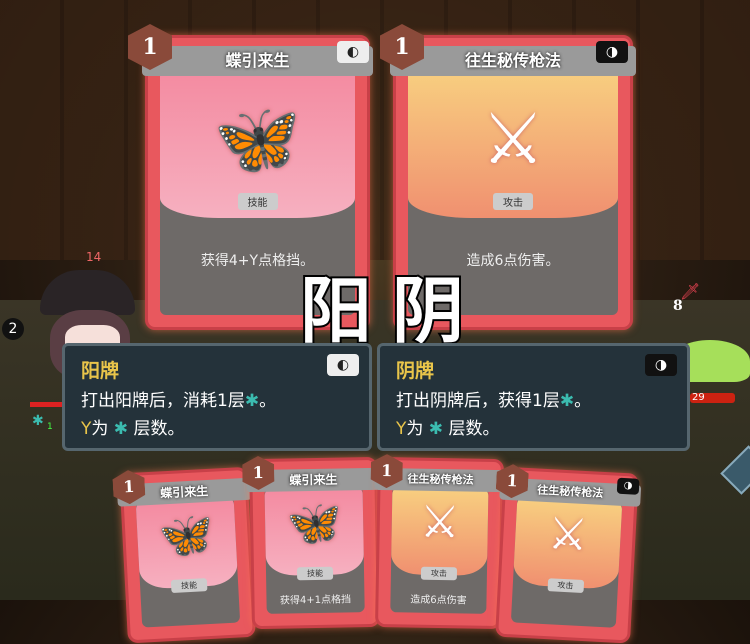  Describe the element at coordinates (690, 291) in the screenshot. I see `enemy-intent-attack-icon: 🗡` at that location.